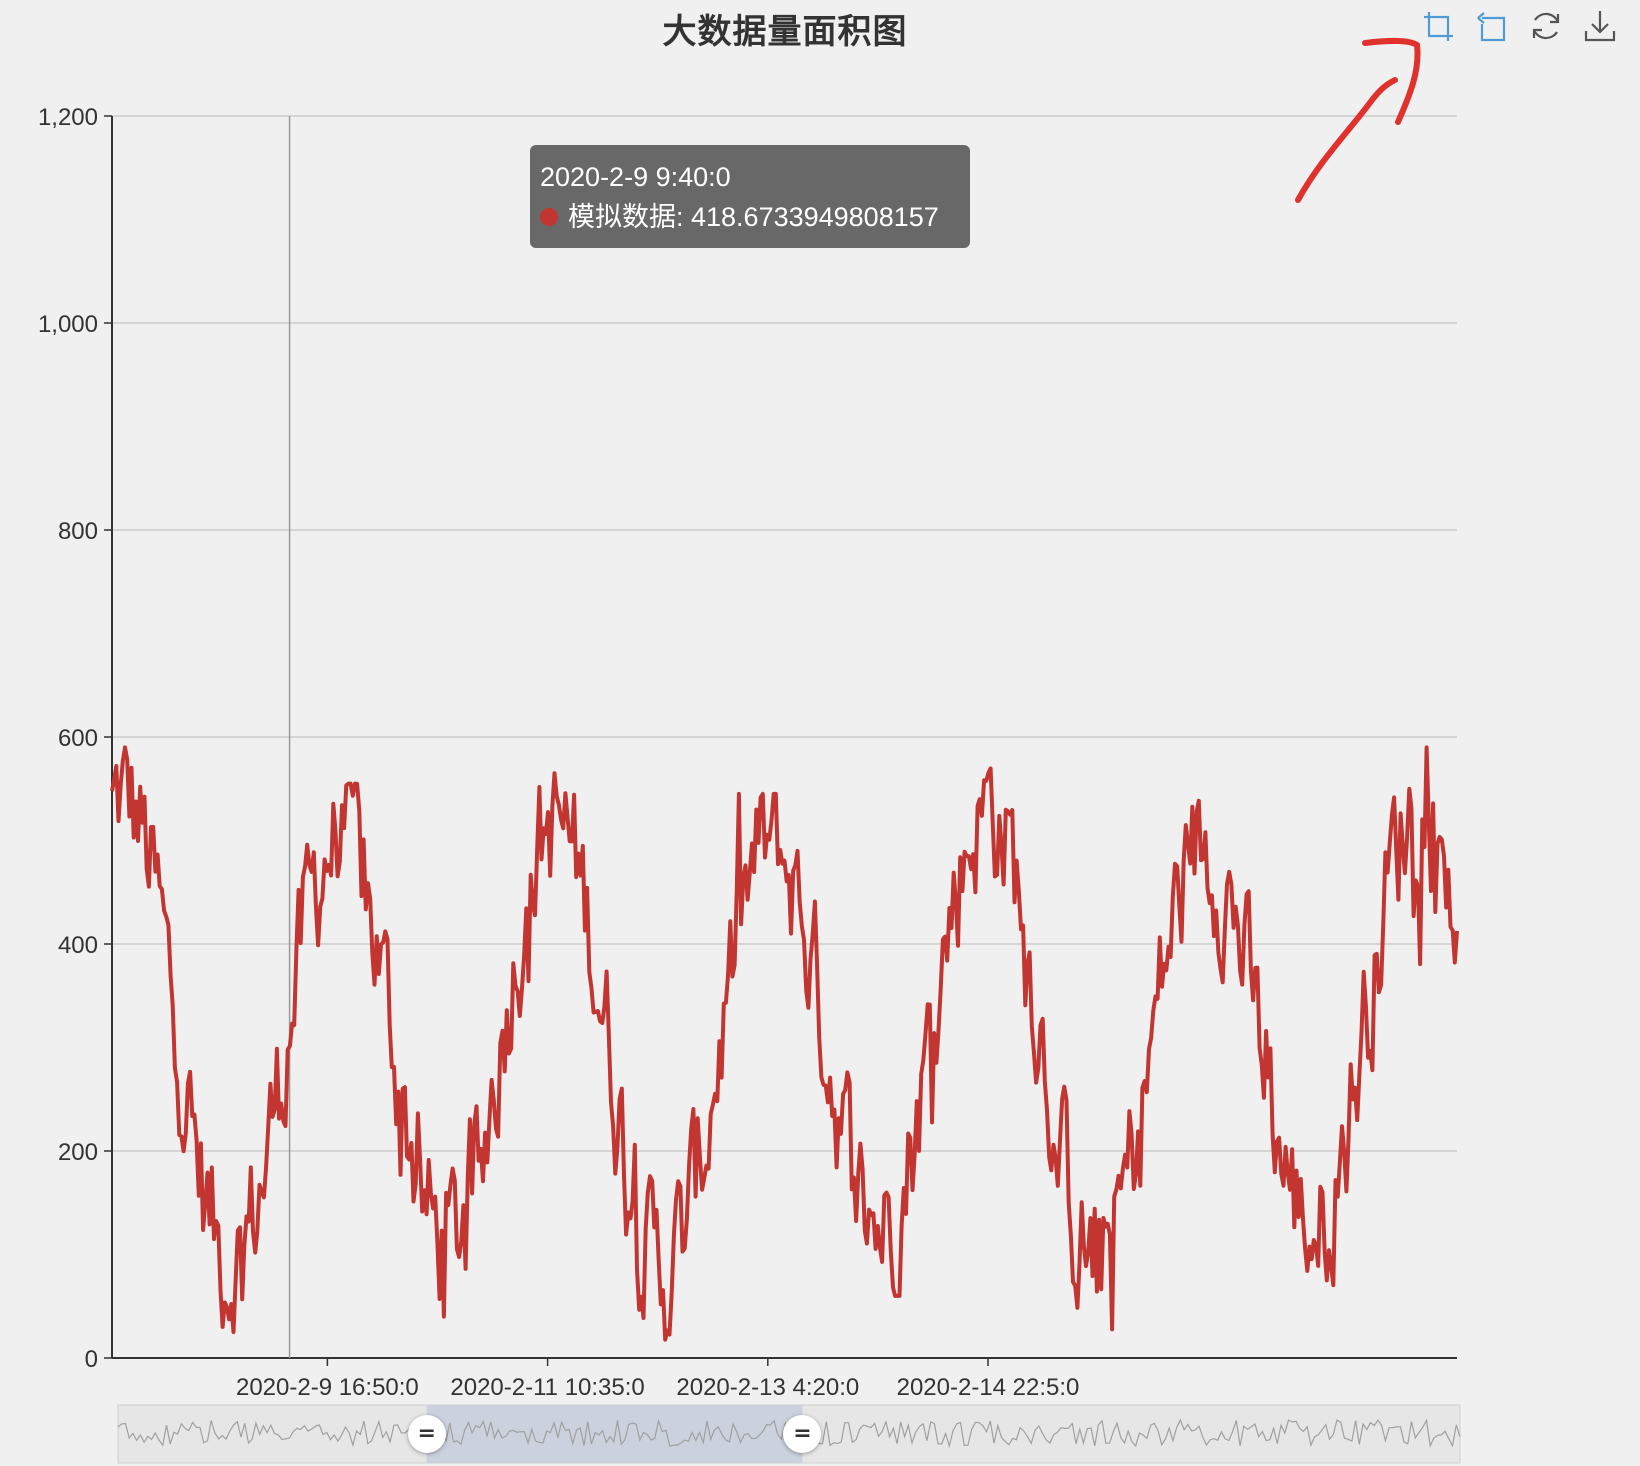 The image size is (1640, 1466). What do you see at coordinates (327, 1387) in the screenshot?
I see `x-tick-label: 2020-2-9 16:50:0` at bounding box center [327, 1387].